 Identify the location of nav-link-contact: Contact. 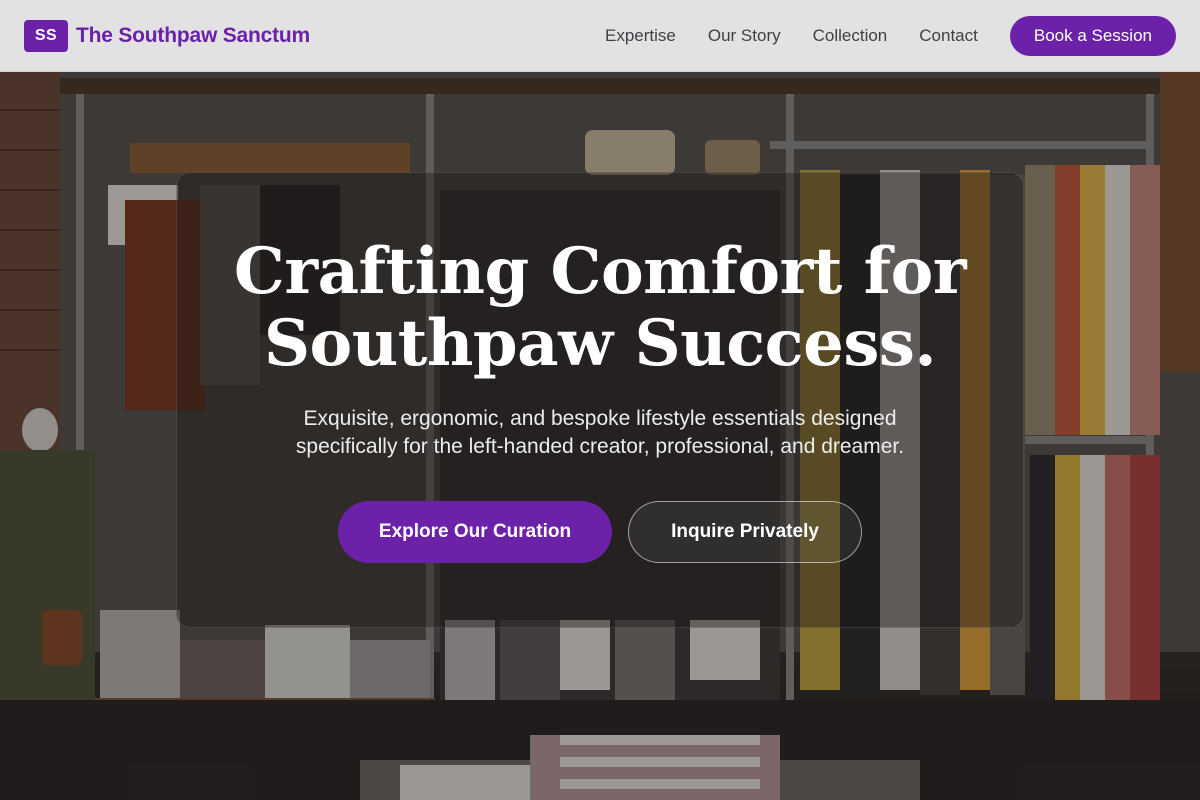
(948, 36).